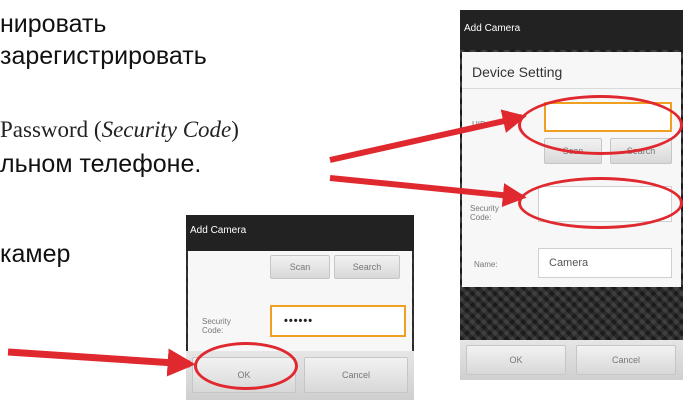 This screenshot has width=683, height=403. I want to click on arrow-to-uid, so click(428, 136).